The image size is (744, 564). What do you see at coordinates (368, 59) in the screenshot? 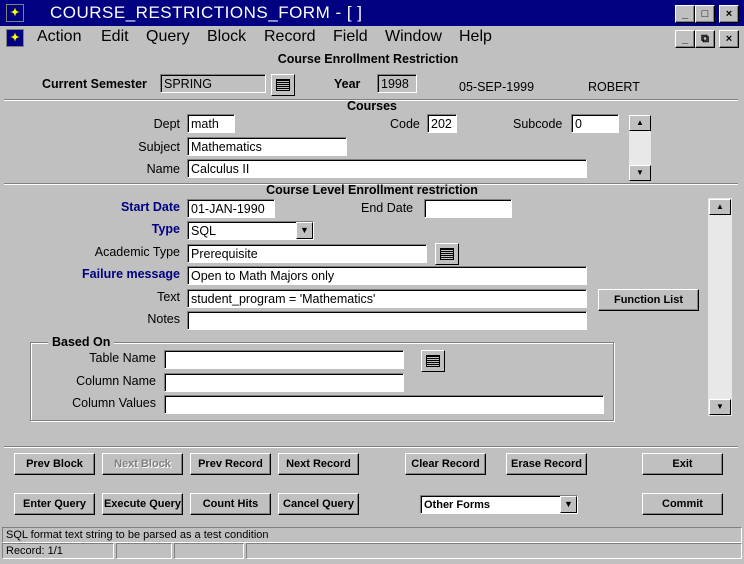
I see `form-title: Course Enrollment Restriction` at bounding box center [368, 59].